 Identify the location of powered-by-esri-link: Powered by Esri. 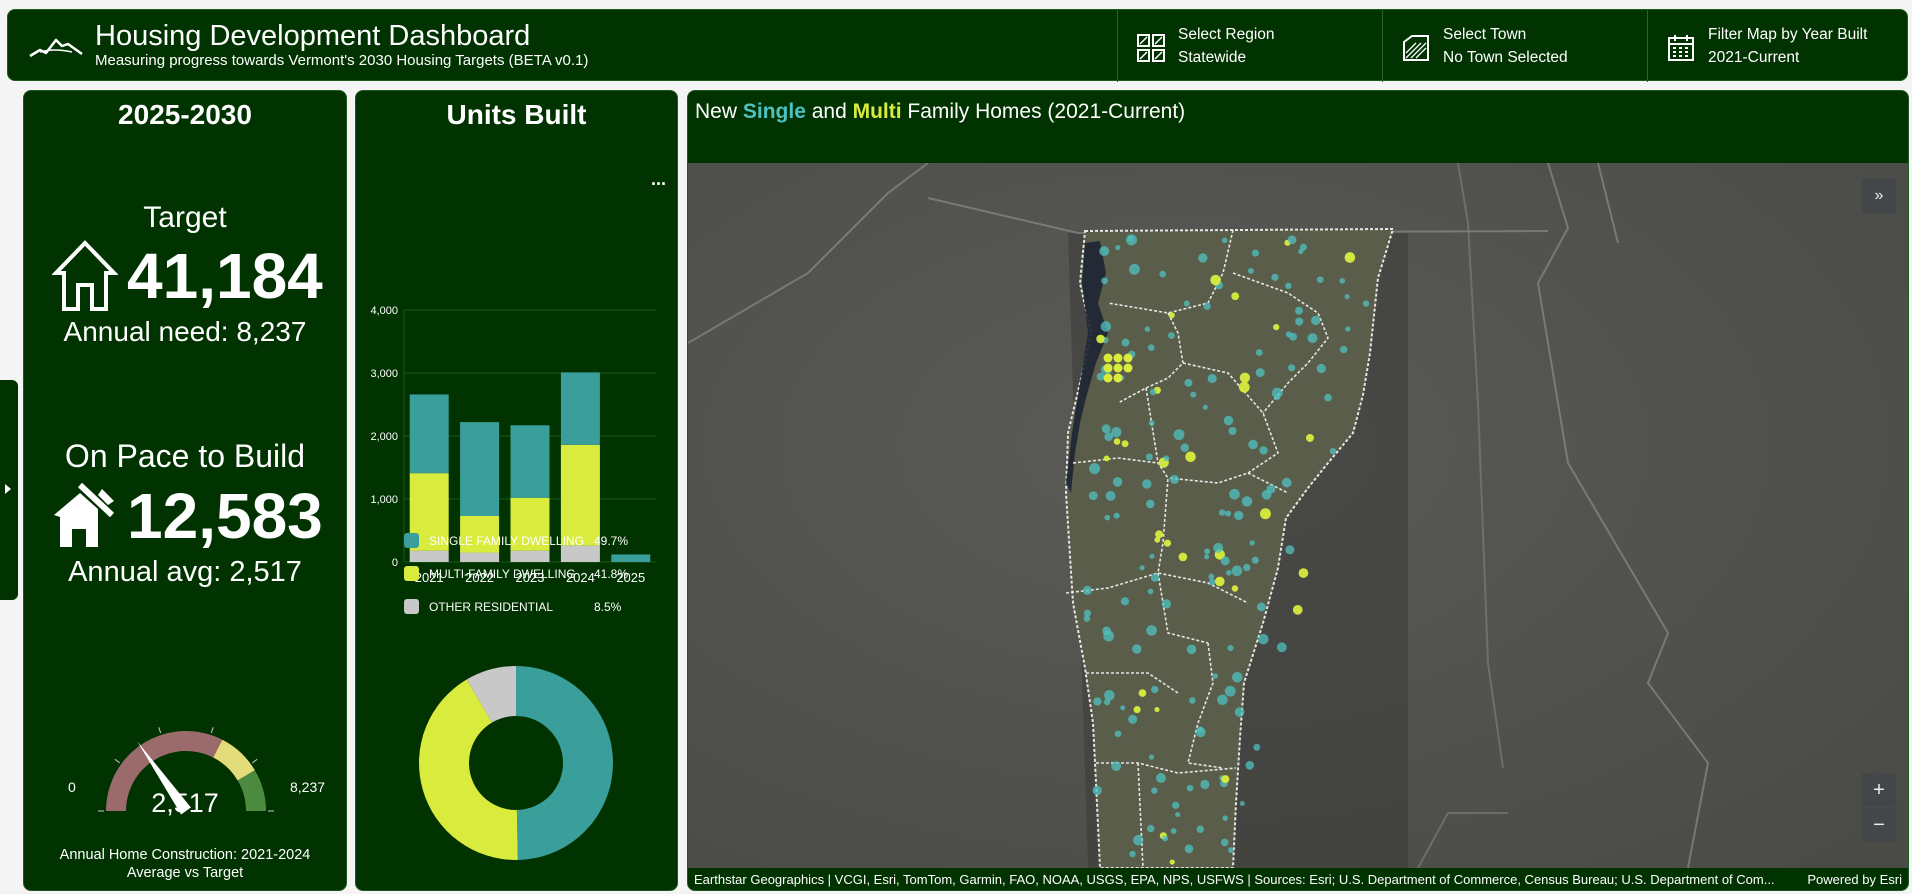
(1854, 880).